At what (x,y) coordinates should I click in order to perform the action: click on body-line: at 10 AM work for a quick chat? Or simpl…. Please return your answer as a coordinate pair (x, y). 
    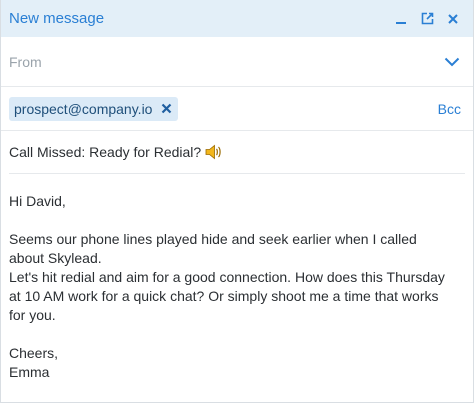
    Looking at the image, I should click on (224, 296).